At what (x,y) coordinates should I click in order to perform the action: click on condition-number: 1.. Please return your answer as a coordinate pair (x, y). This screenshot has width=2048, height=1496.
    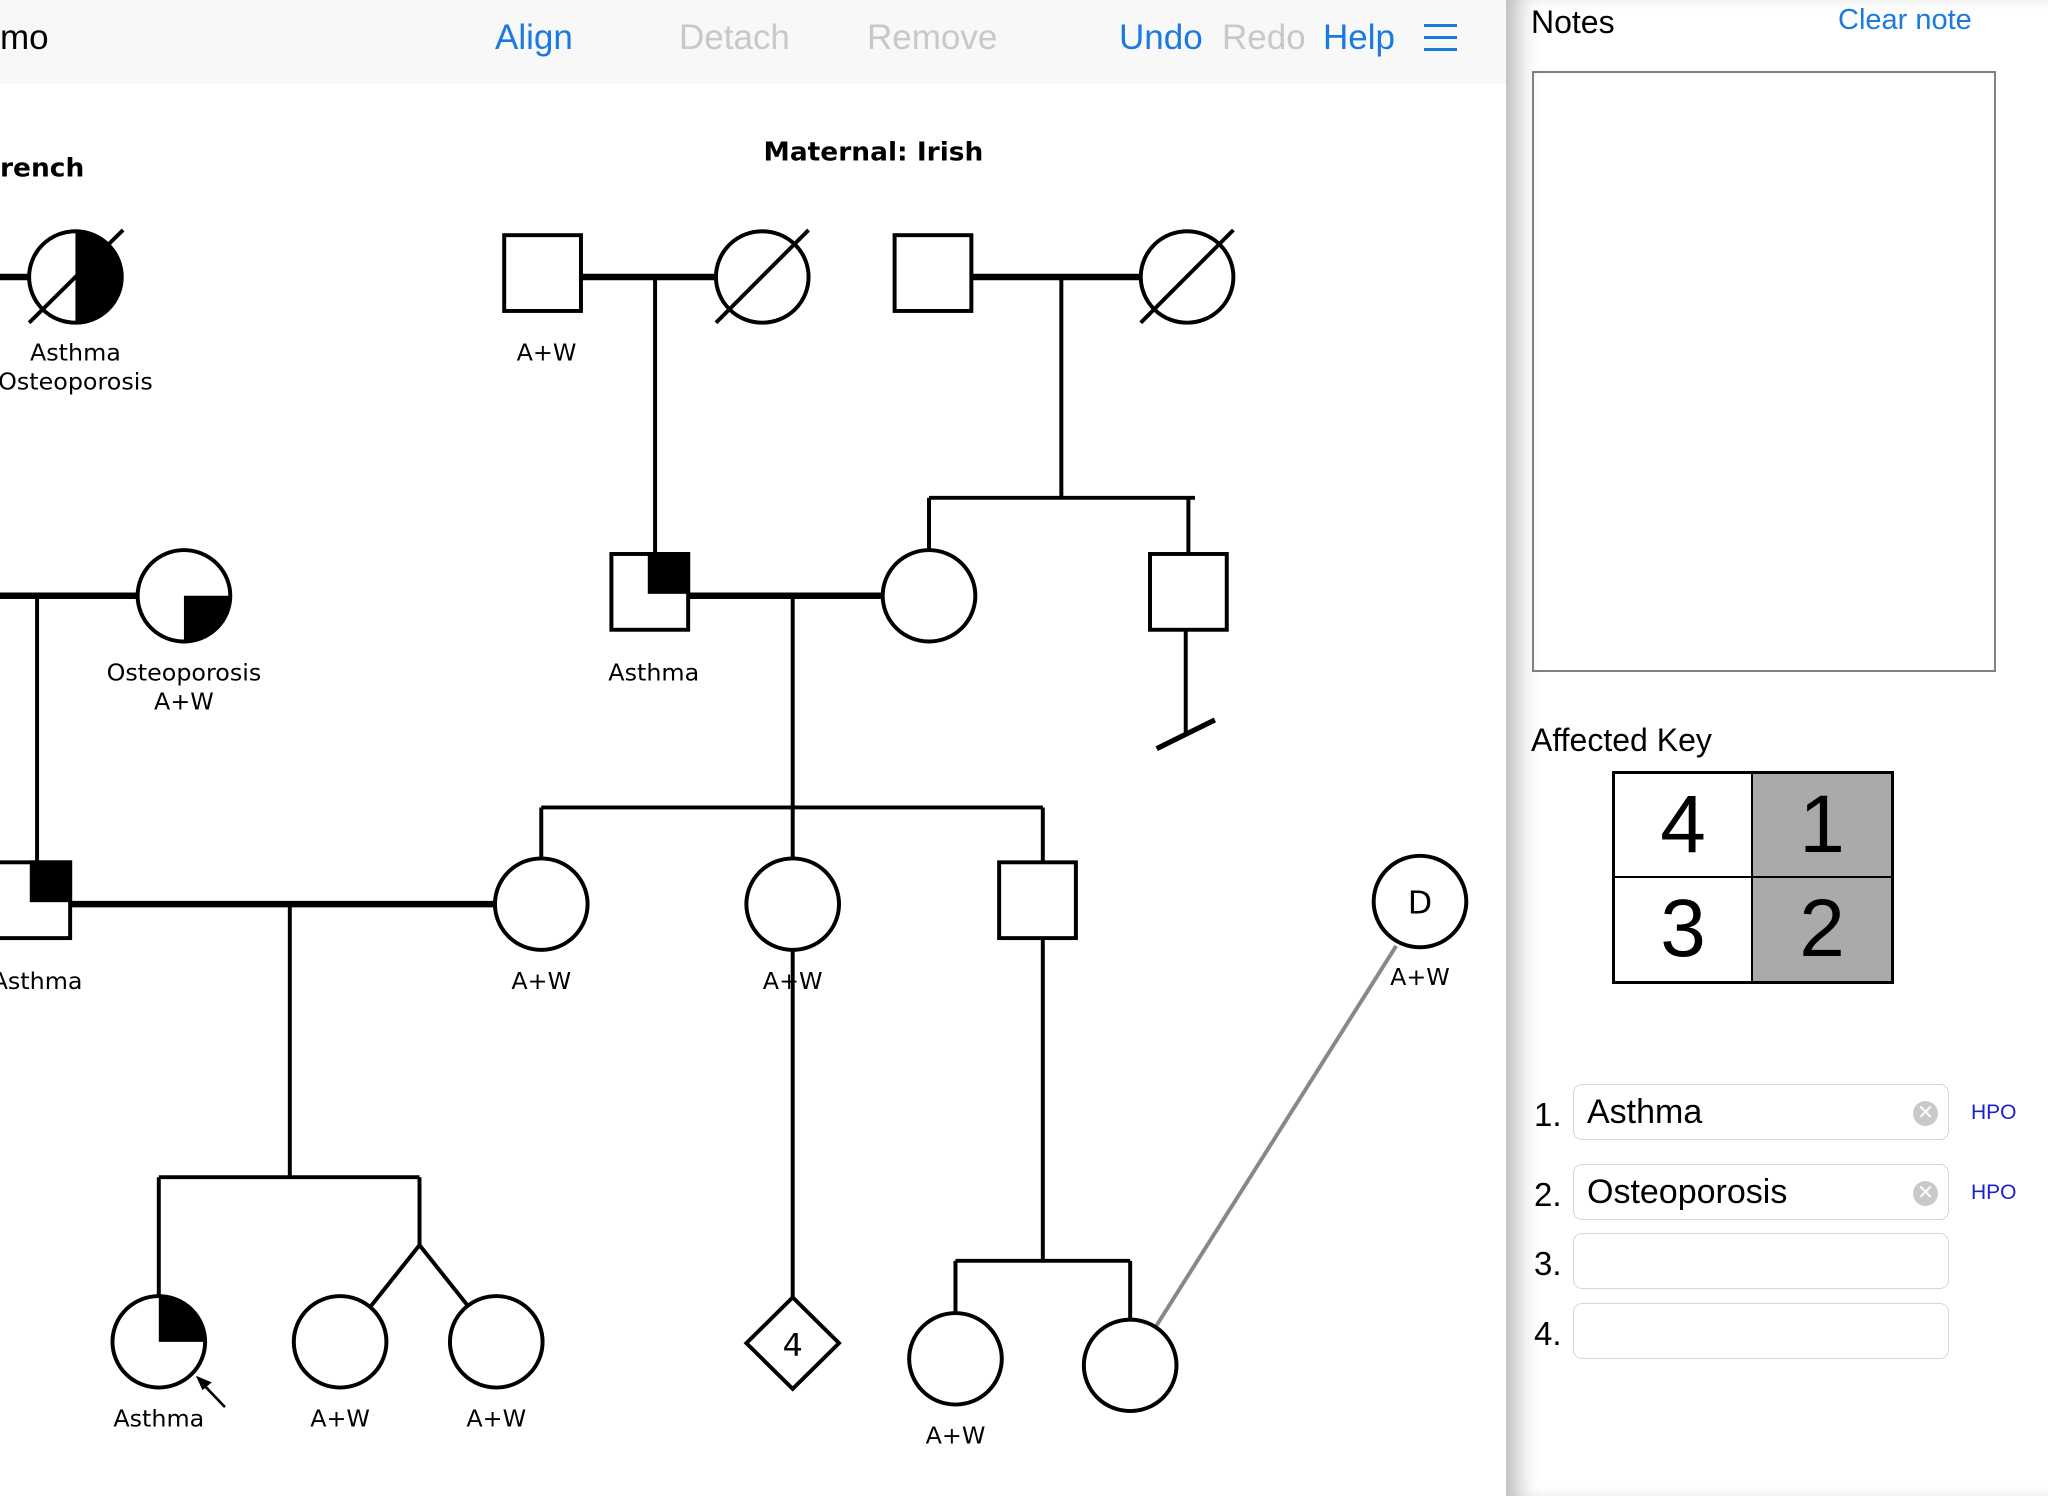
    Looking at the image, I should click on (1548, 1114).